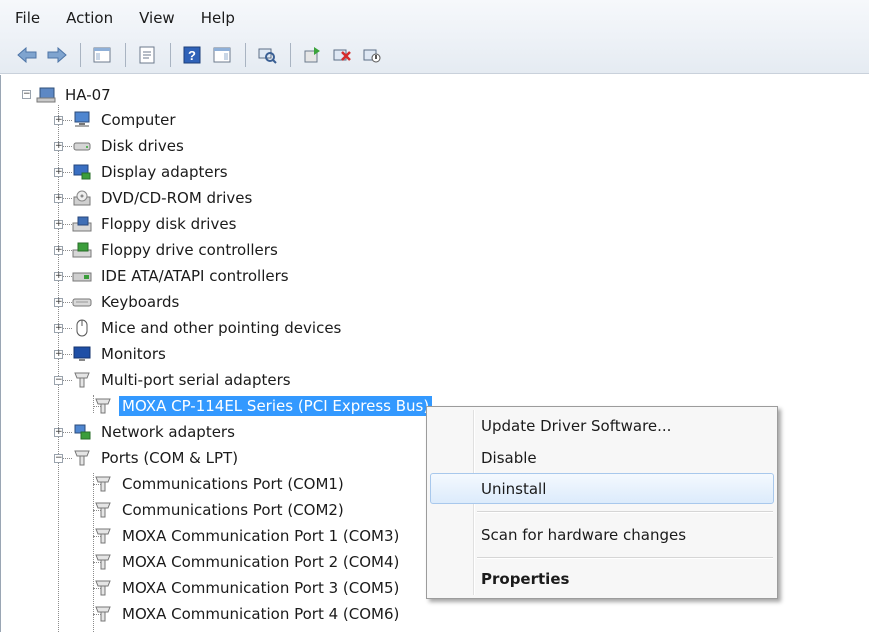 Image resolution: width=869 pixels, height=632 pixels. Describe the element at coordinates (82, 432) in the screenshot. I see `network-icon` at that location.